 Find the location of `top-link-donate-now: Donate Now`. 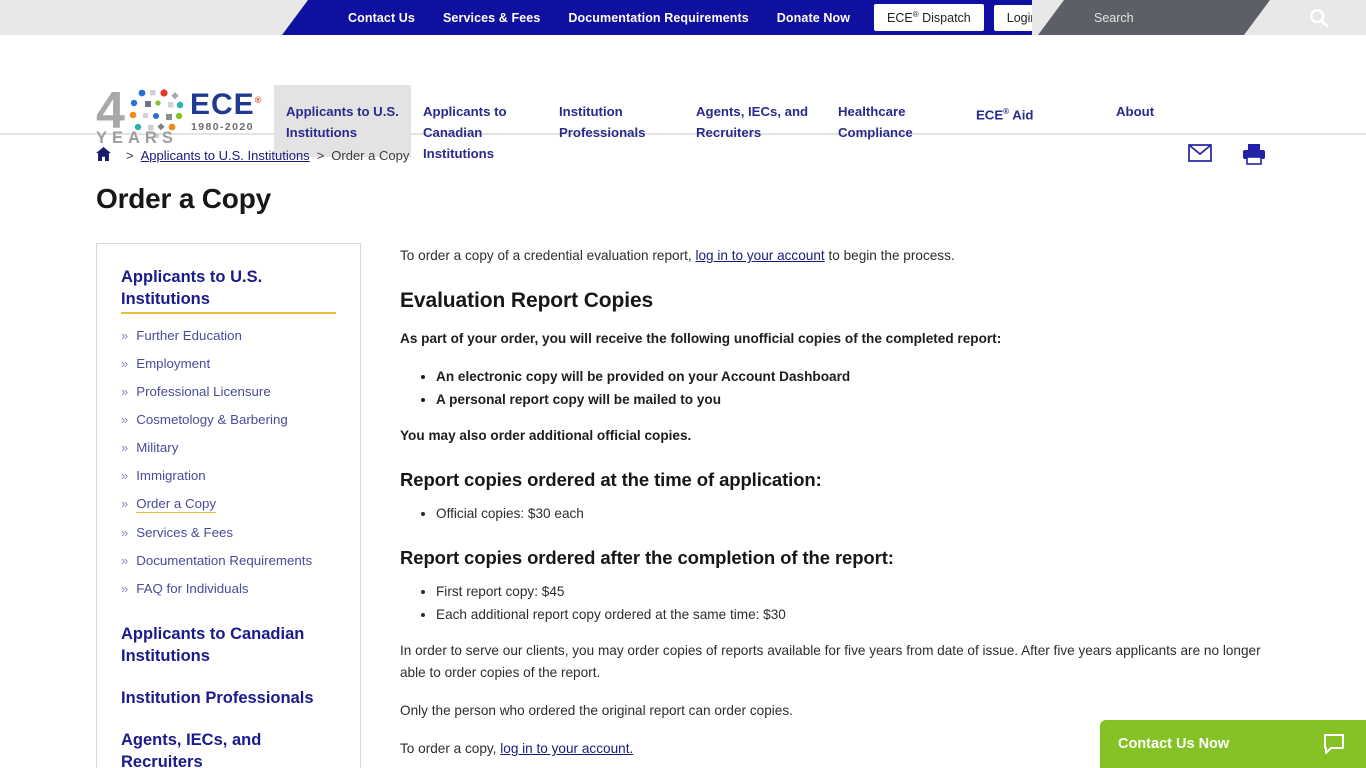

top-link-donate-now: Donate Now is located at coordinates (813, 18).